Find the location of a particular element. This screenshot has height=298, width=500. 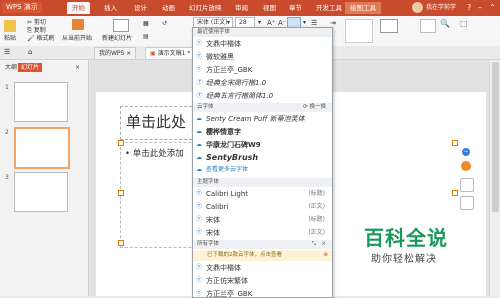

shuffle-button: ⟳ 换一换 is located at coordinates (314, 107).